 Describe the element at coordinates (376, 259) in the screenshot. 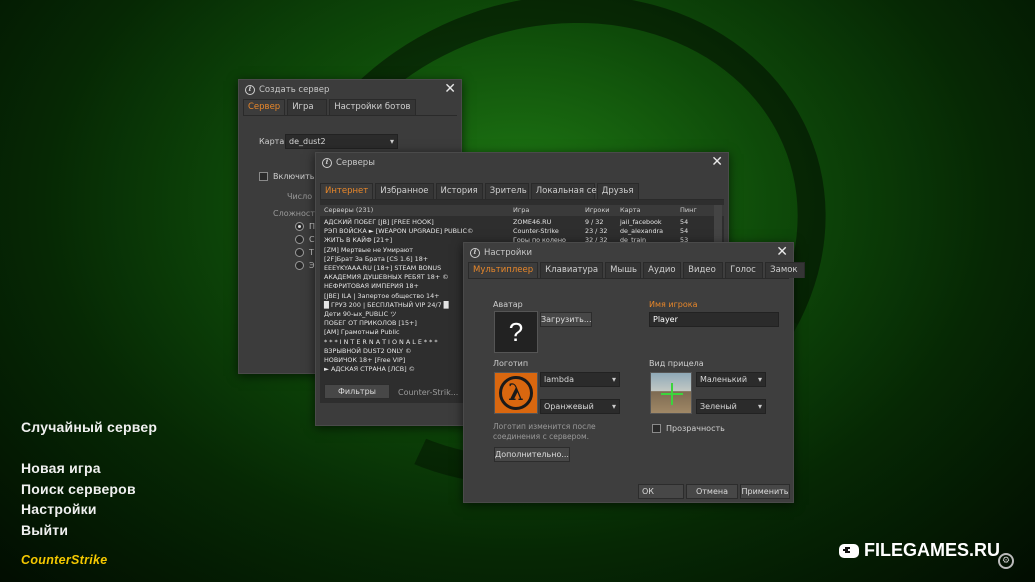

I see `server-row-name: [2F]Брат За Брата [CS 1.6] 18+` at that location.